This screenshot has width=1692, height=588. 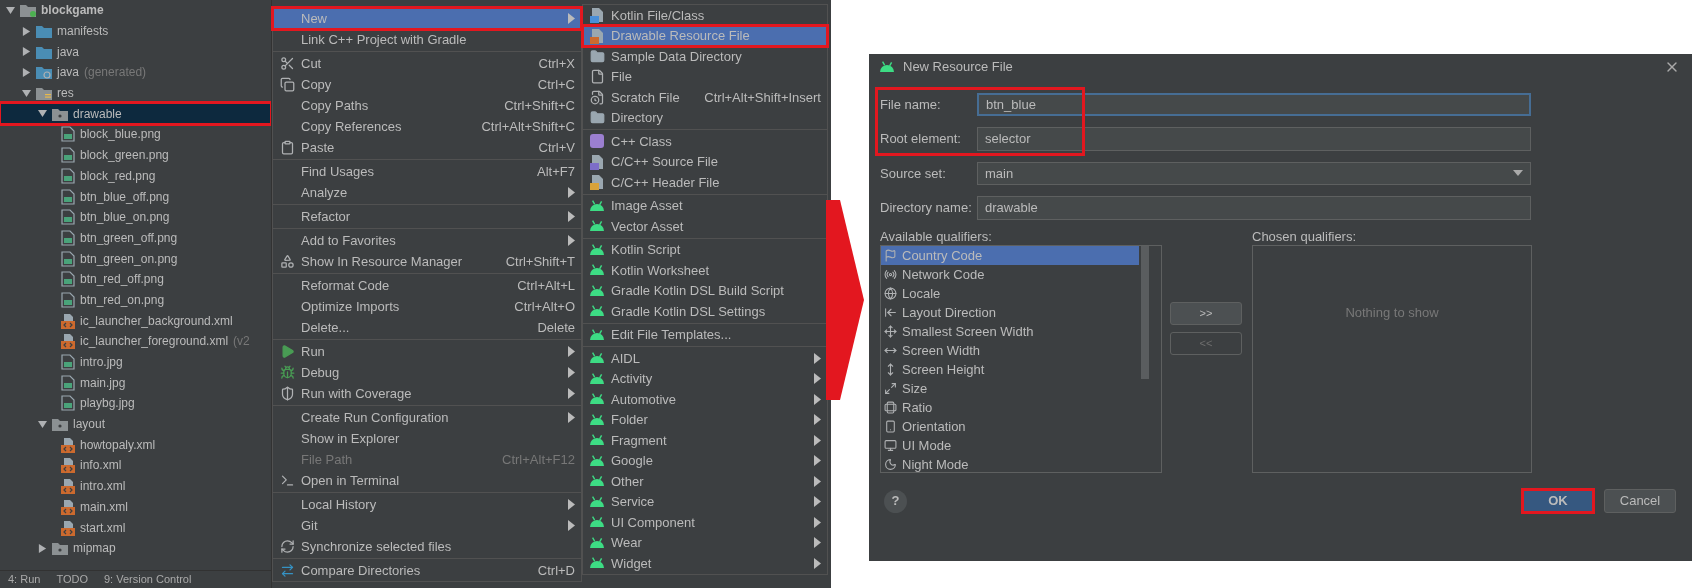 I want to click on tool-window-tab: 4: Run, so click(x=24, y=579).